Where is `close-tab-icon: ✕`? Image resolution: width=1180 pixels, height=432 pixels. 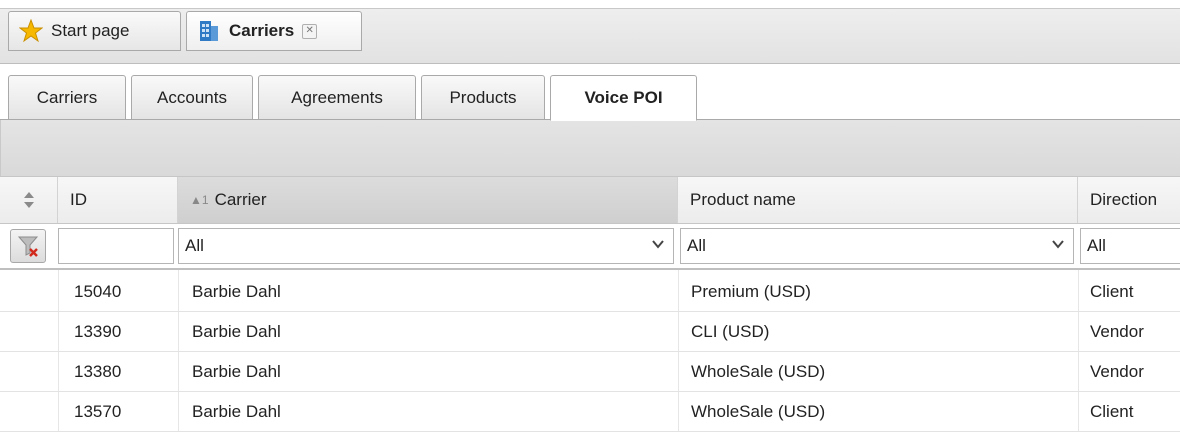
close-tab-icon: ✕ is located at coordinates (310, 31).